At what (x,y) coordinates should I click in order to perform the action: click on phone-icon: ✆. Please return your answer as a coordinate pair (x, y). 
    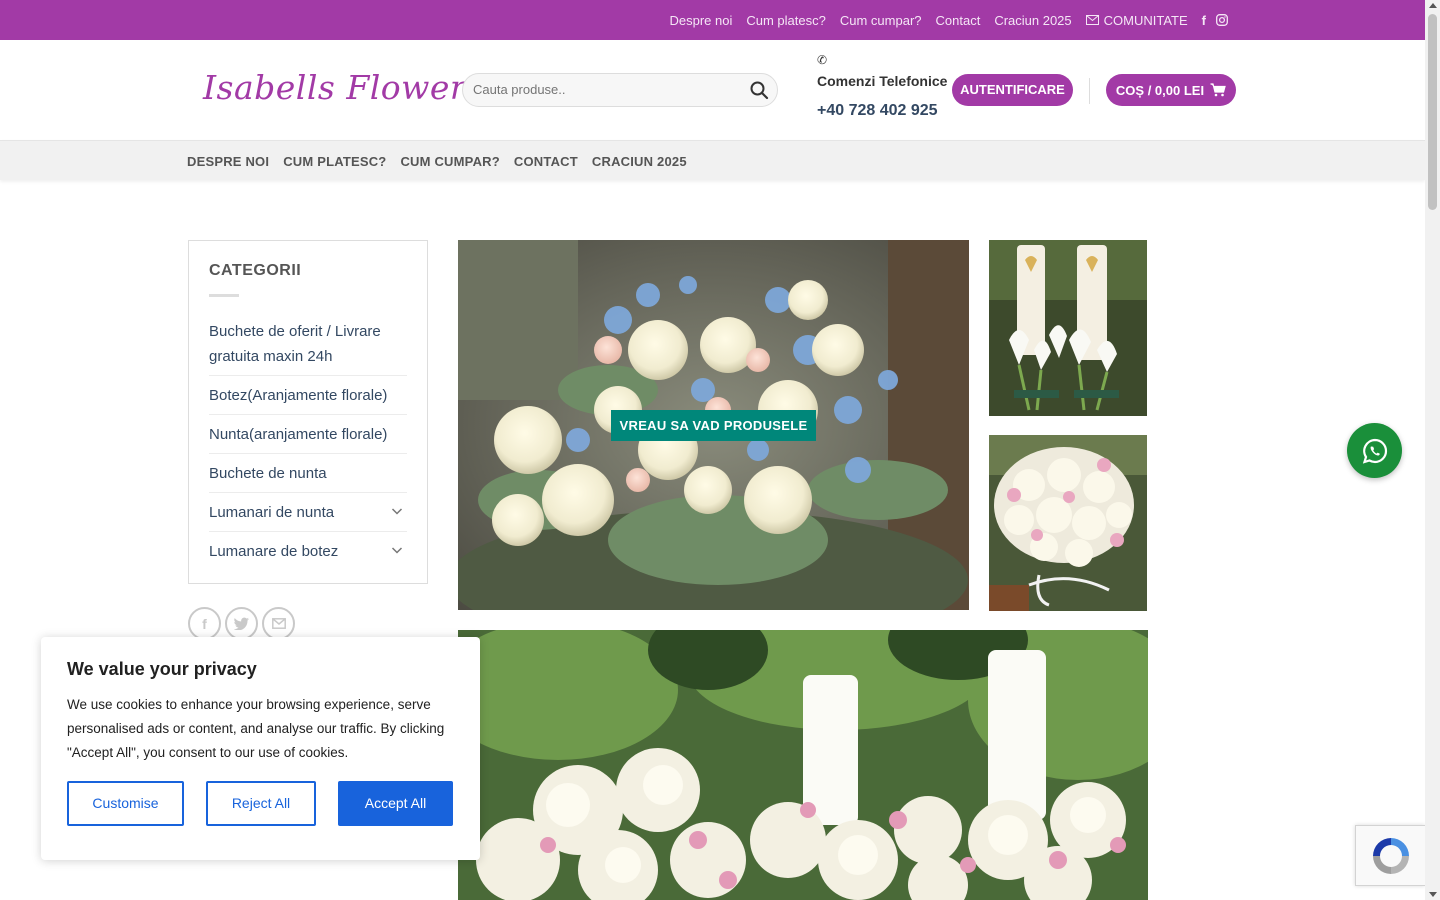
    Looking at the image, I should click on (822, 60).